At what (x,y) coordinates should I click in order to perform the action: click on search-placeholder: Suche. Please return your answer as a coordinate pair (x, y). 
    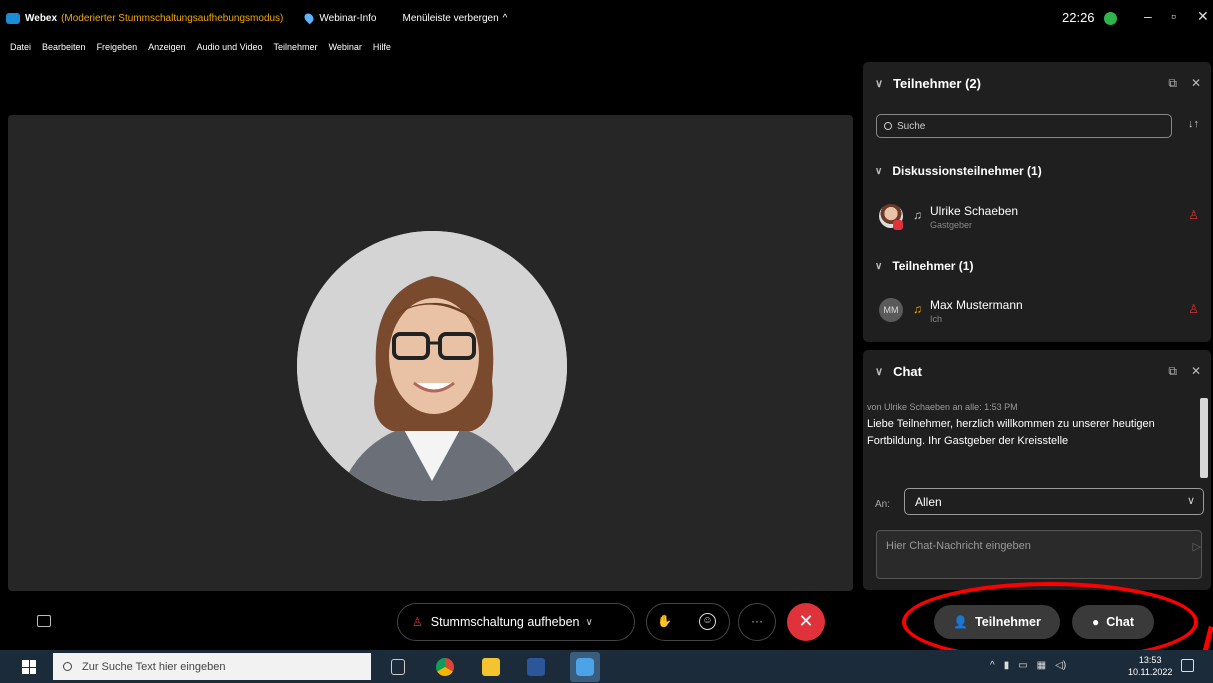
    Looking at the image, I should click on (911, 126).